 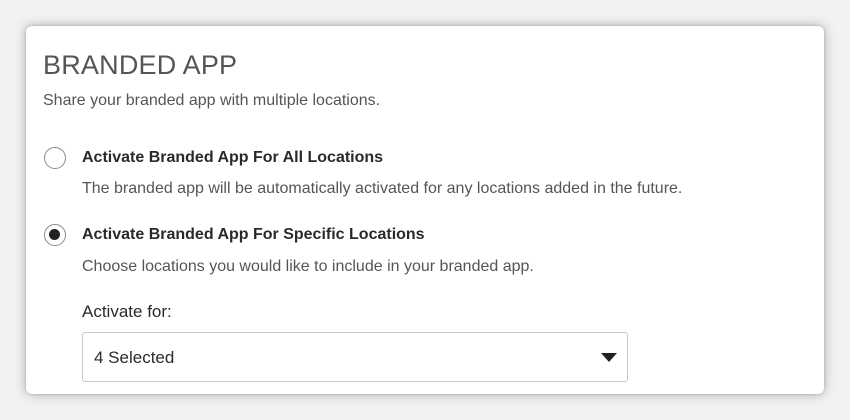 I want to click on section-title: BRANDED APP, so click(x=140, y=65).